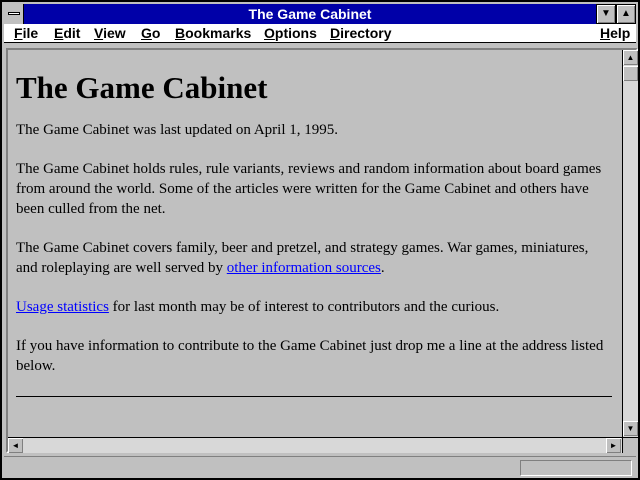 This screenshot has height=480, width=640. What do you see at coordinates (295, 33) in the screenshot?
I see `menu-options-label: ptions` at bounding box center [295, 33].